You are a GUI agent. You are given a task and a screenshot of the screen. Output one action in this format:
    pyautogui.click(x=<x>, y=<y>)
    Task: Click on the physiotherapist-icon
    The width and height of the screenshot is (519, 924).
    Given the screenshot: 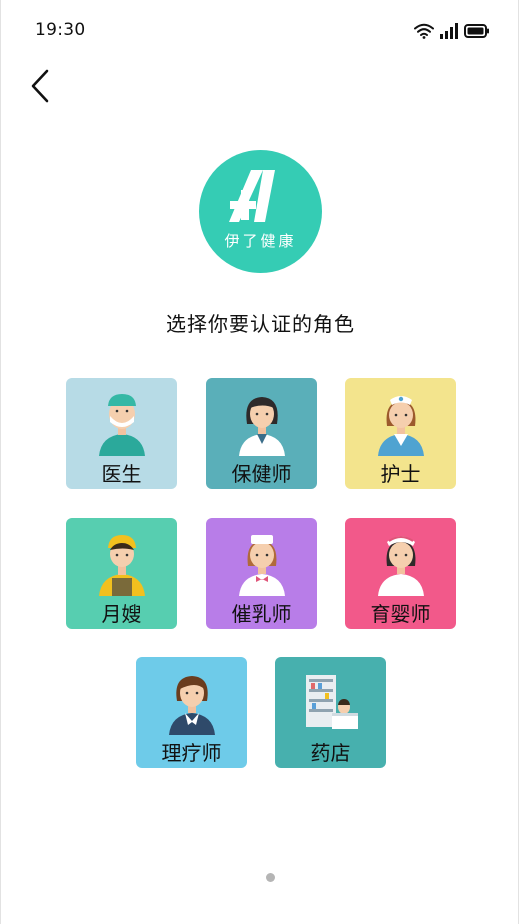 What is the action you would take?
    pyautogui.click(x=192, y=705)
    